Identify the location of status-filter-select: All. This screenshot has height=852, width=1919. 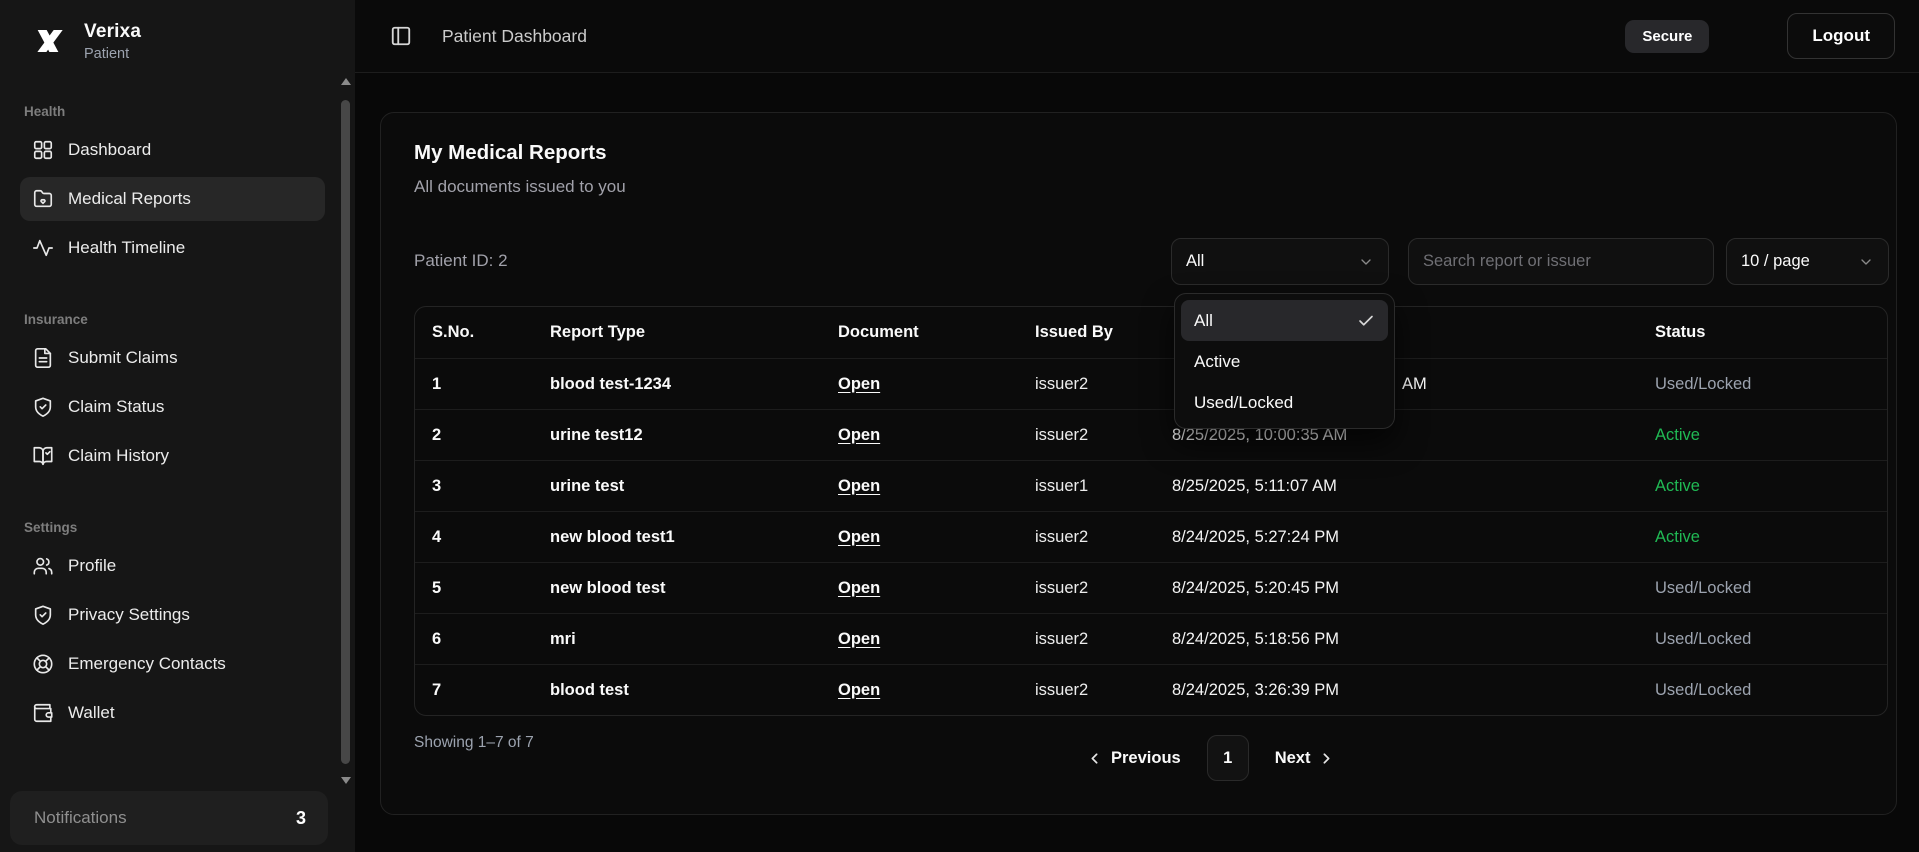
(1280, 261).